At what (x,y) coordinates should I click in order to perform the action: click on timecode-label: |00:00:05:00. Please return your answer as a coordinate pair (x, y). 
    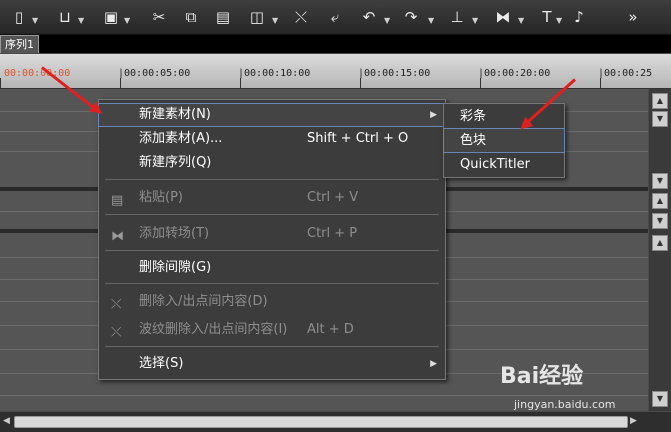
    Looking at the image, I should click on (154, 73).